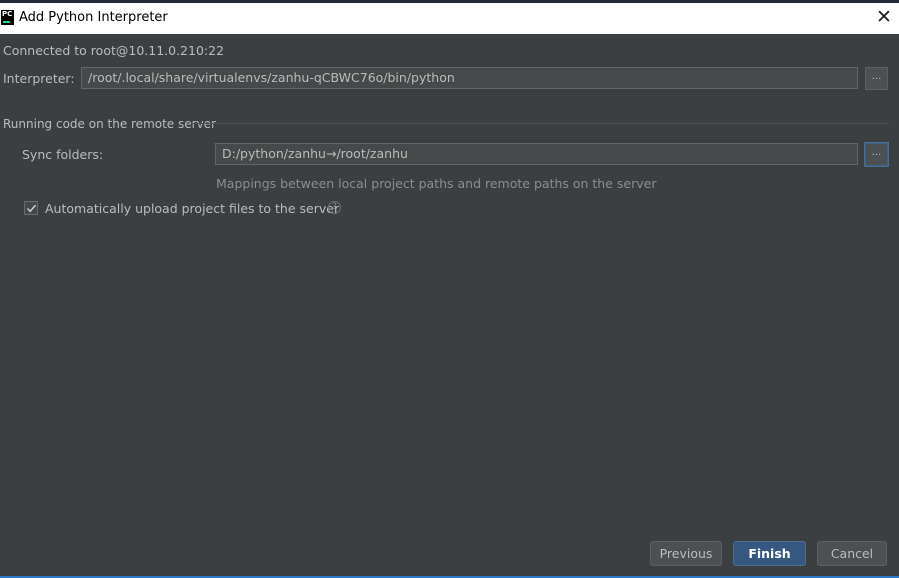 The width and height of the screenshot is (899, 578). What do you see at coordinates (449, 1) in the screenshot?
I see `top-strip` at bounding box center [449, 1].